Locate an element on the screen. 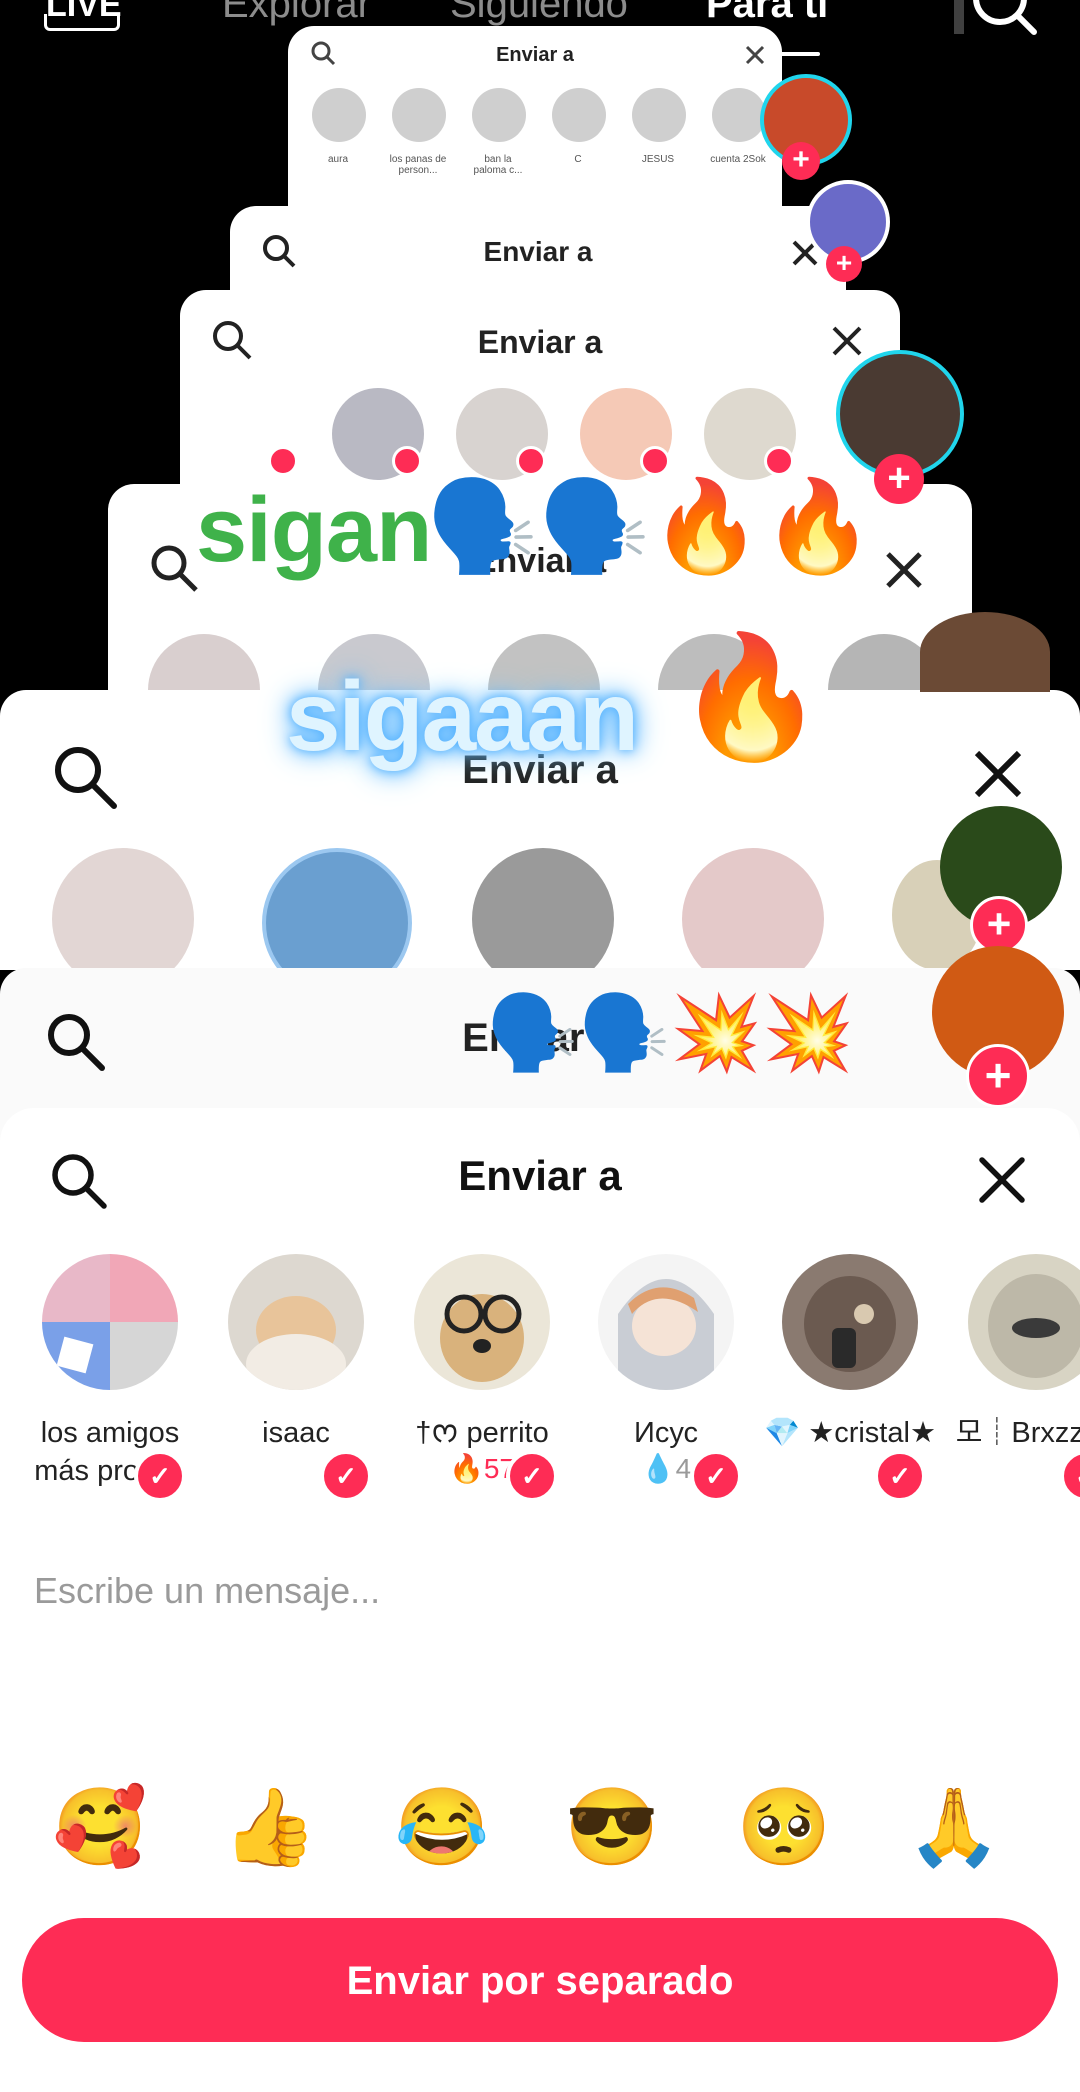 Image resolution: width=1080 pixels, height=2092 pixels. ghost-name: C is located at coordinates (578, 159).